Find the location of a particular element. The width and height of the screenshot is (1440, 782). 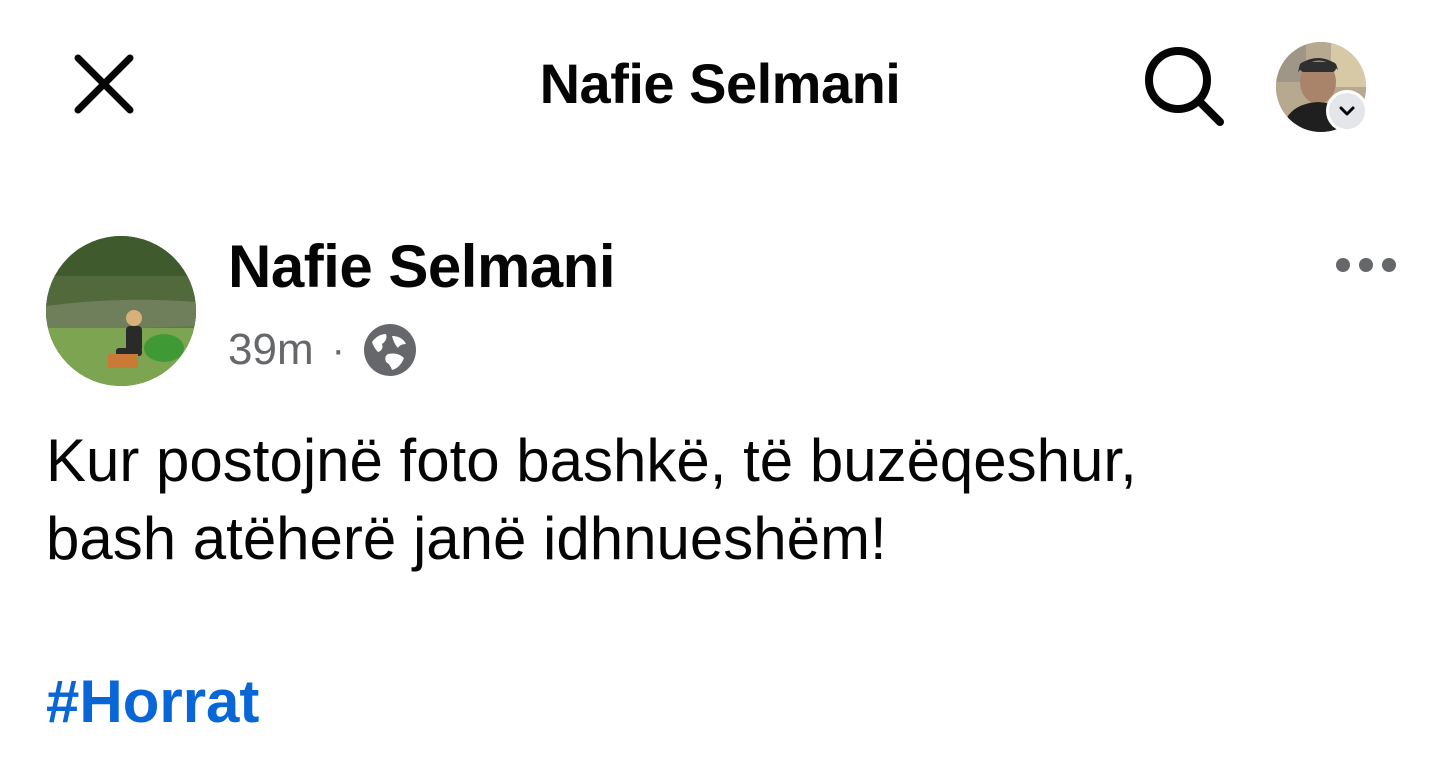

search-icon is located at coordinates (1184, 86).